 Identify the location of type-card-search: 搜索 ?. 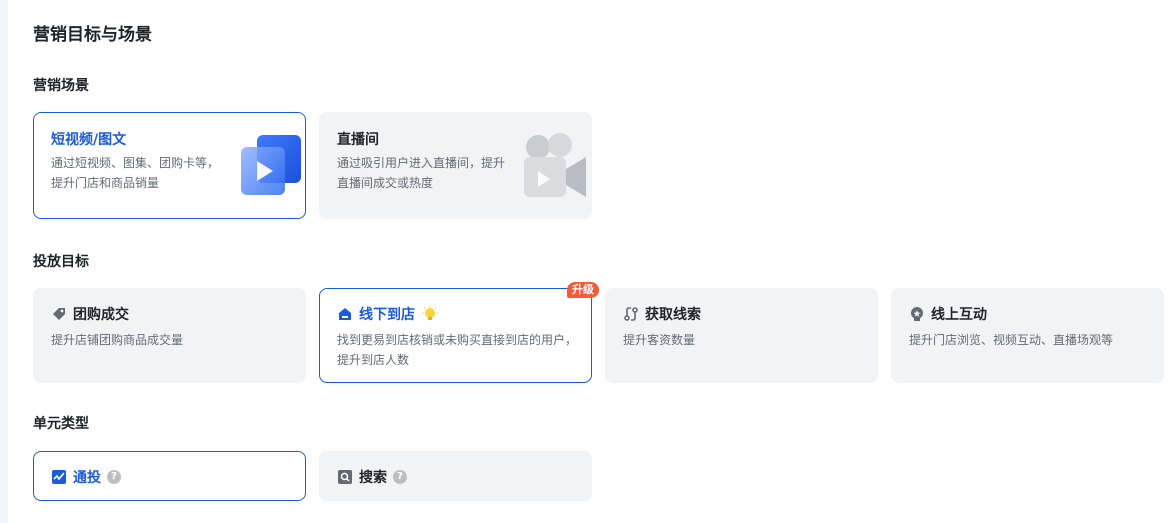
(455, 476).